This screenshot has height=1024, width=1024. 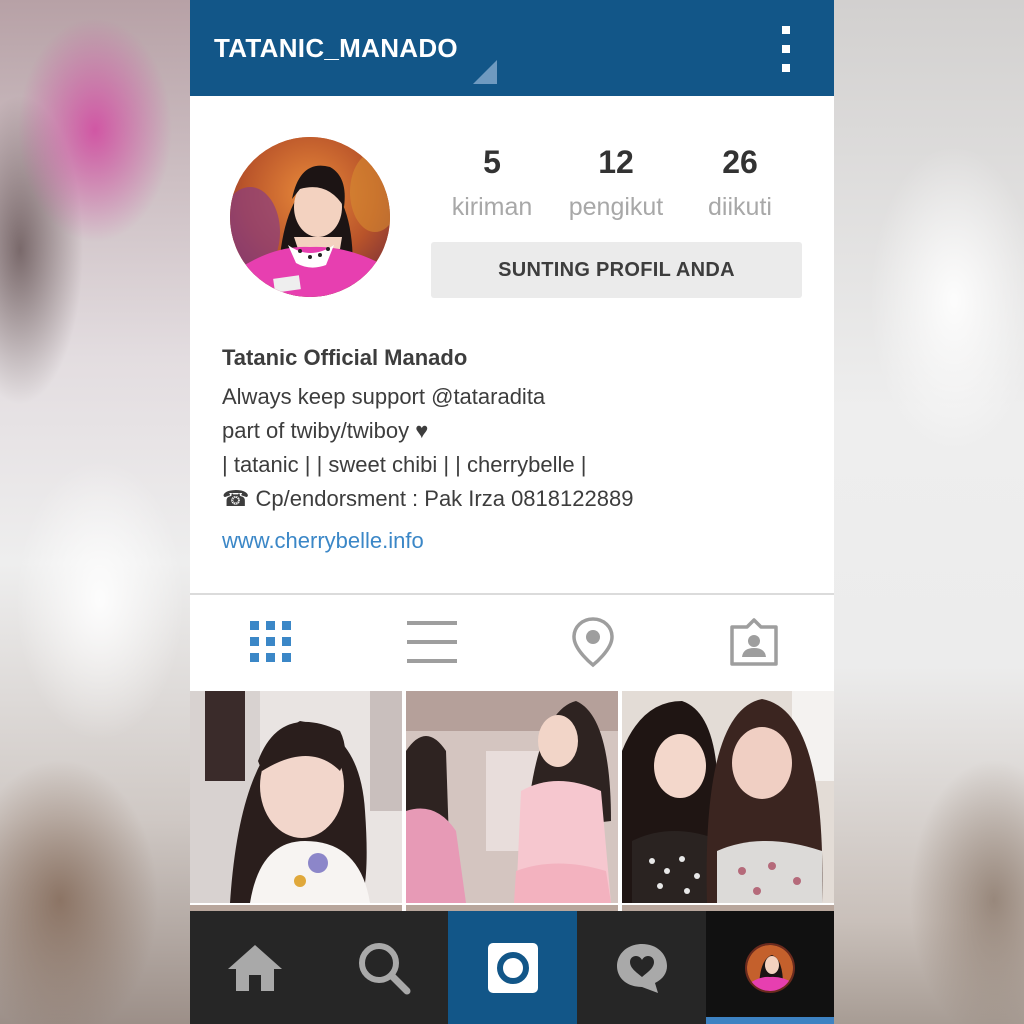 I want to click on website-link: www.cherrybelle.info, so click(x=517, y=541).